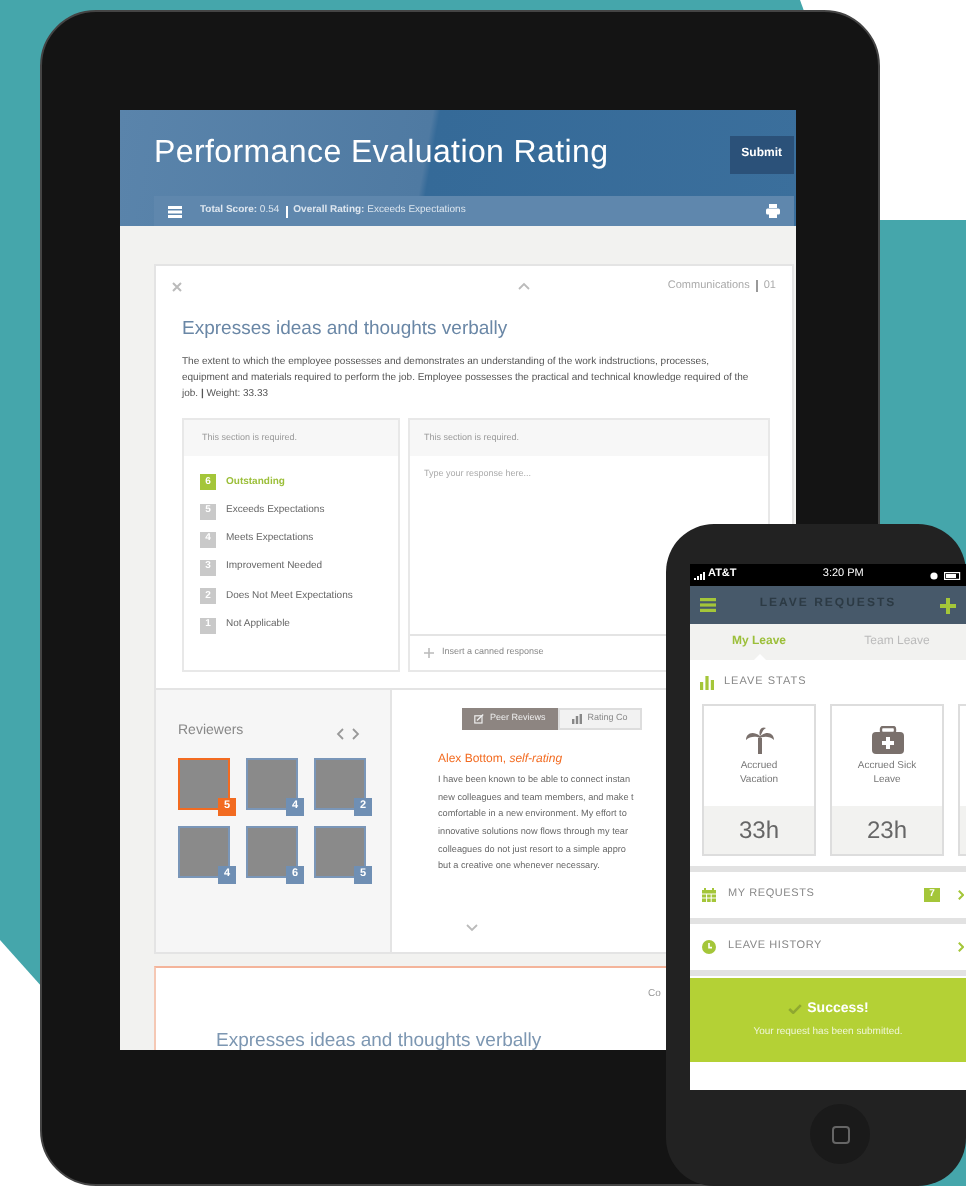  Describe the element at coordinates (472, 928) in the screenshot. I see `chevron-down-icon` at that location.